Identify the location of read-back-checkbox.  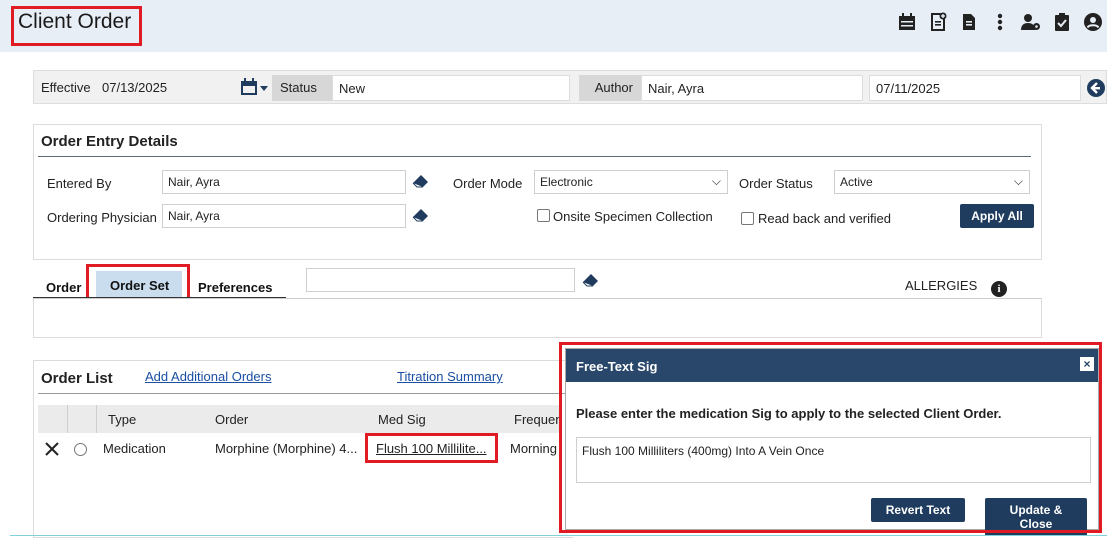
(747, 218).